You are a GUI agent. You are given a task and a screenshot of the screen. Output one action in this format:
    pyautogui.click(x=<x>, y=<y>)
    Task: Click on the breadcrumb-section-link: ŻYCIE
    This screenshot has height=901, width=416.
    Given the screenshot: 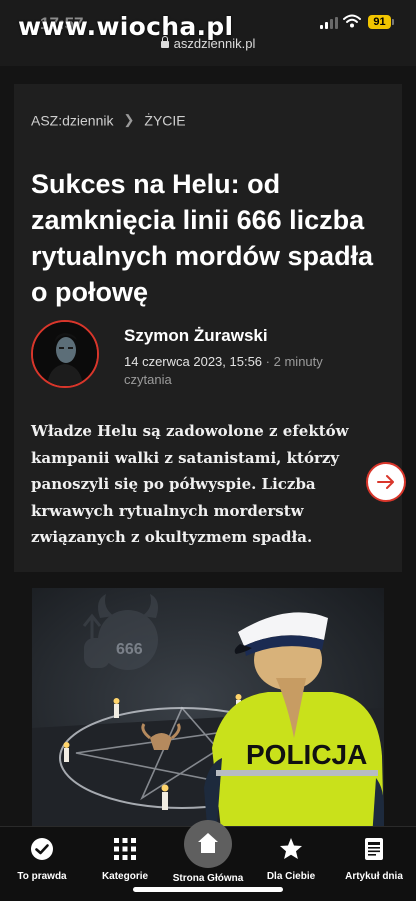 What is the action you would take?
    pyautogui.click(x=164, y=120)
    